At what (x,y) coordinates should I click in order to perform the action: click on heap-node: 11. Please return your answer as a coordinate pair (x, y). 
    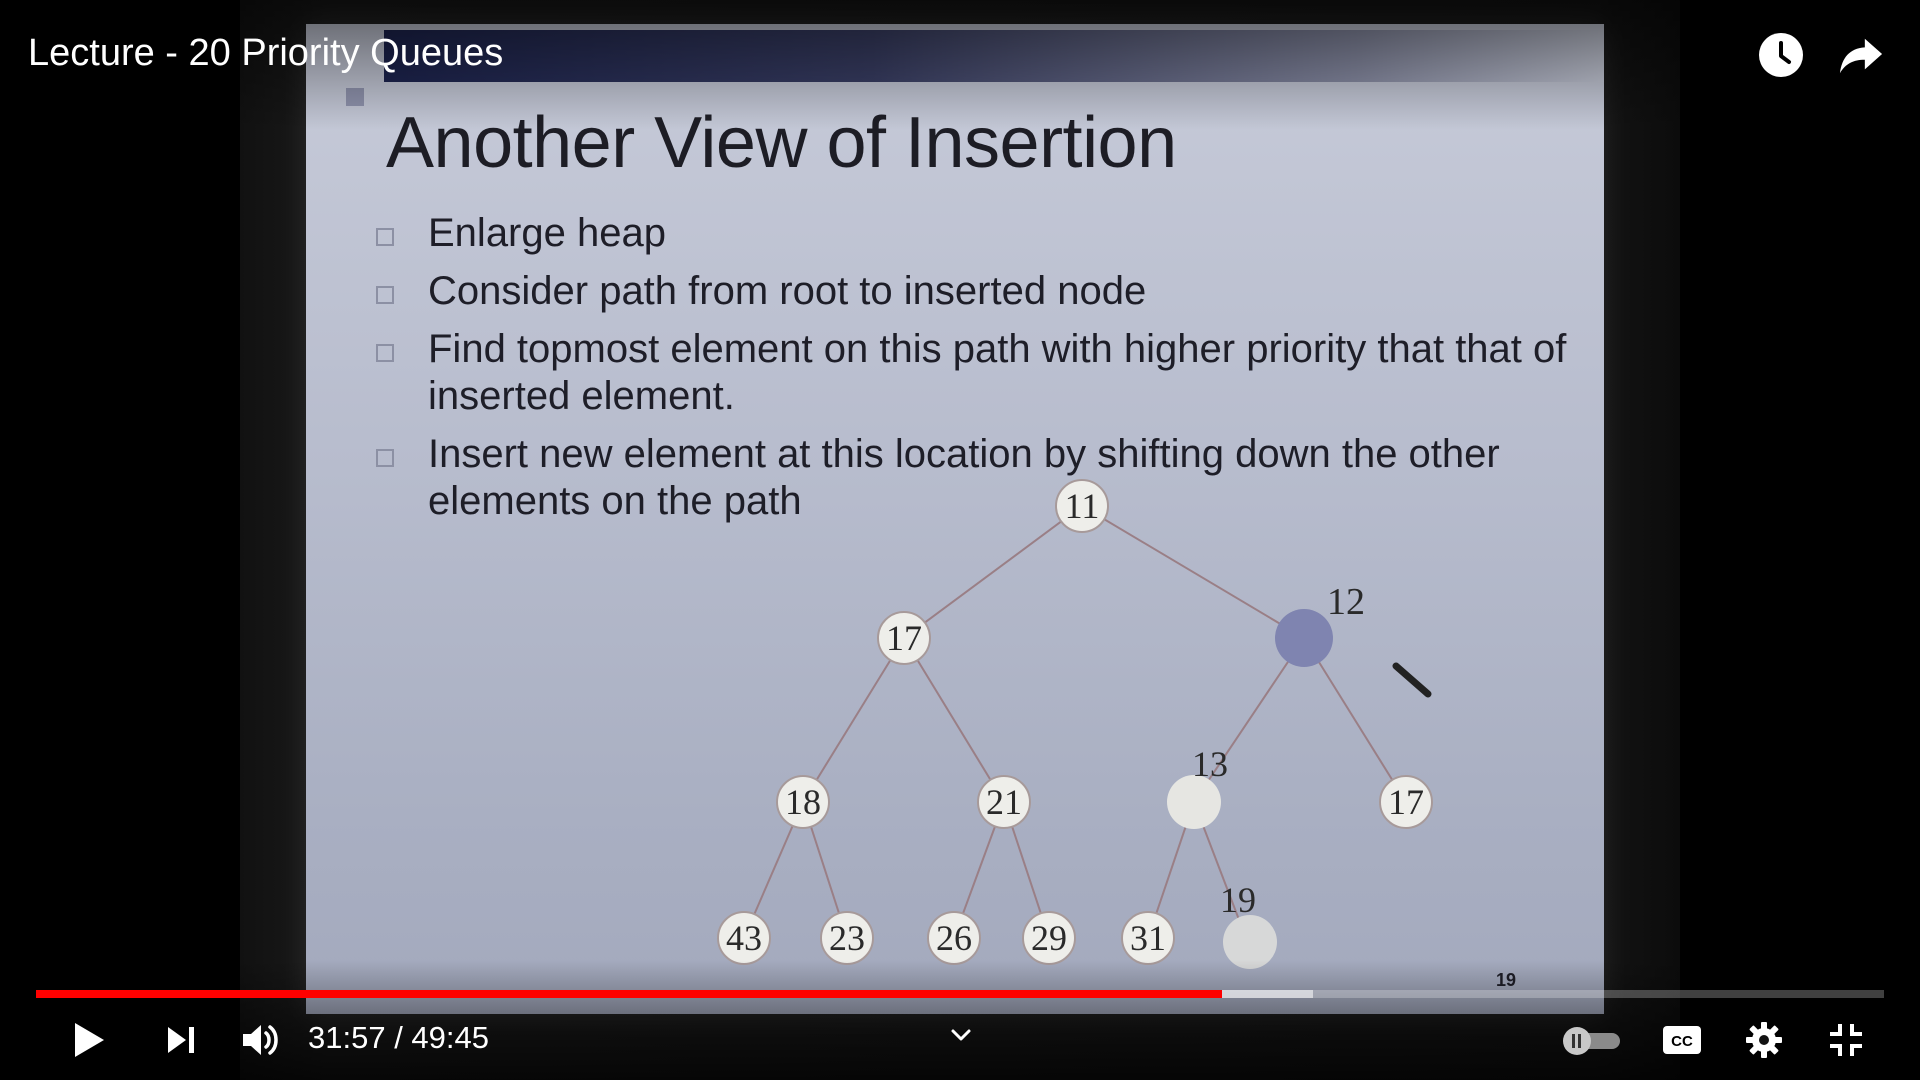
    Looking at the image, I should click on (1082, 506).